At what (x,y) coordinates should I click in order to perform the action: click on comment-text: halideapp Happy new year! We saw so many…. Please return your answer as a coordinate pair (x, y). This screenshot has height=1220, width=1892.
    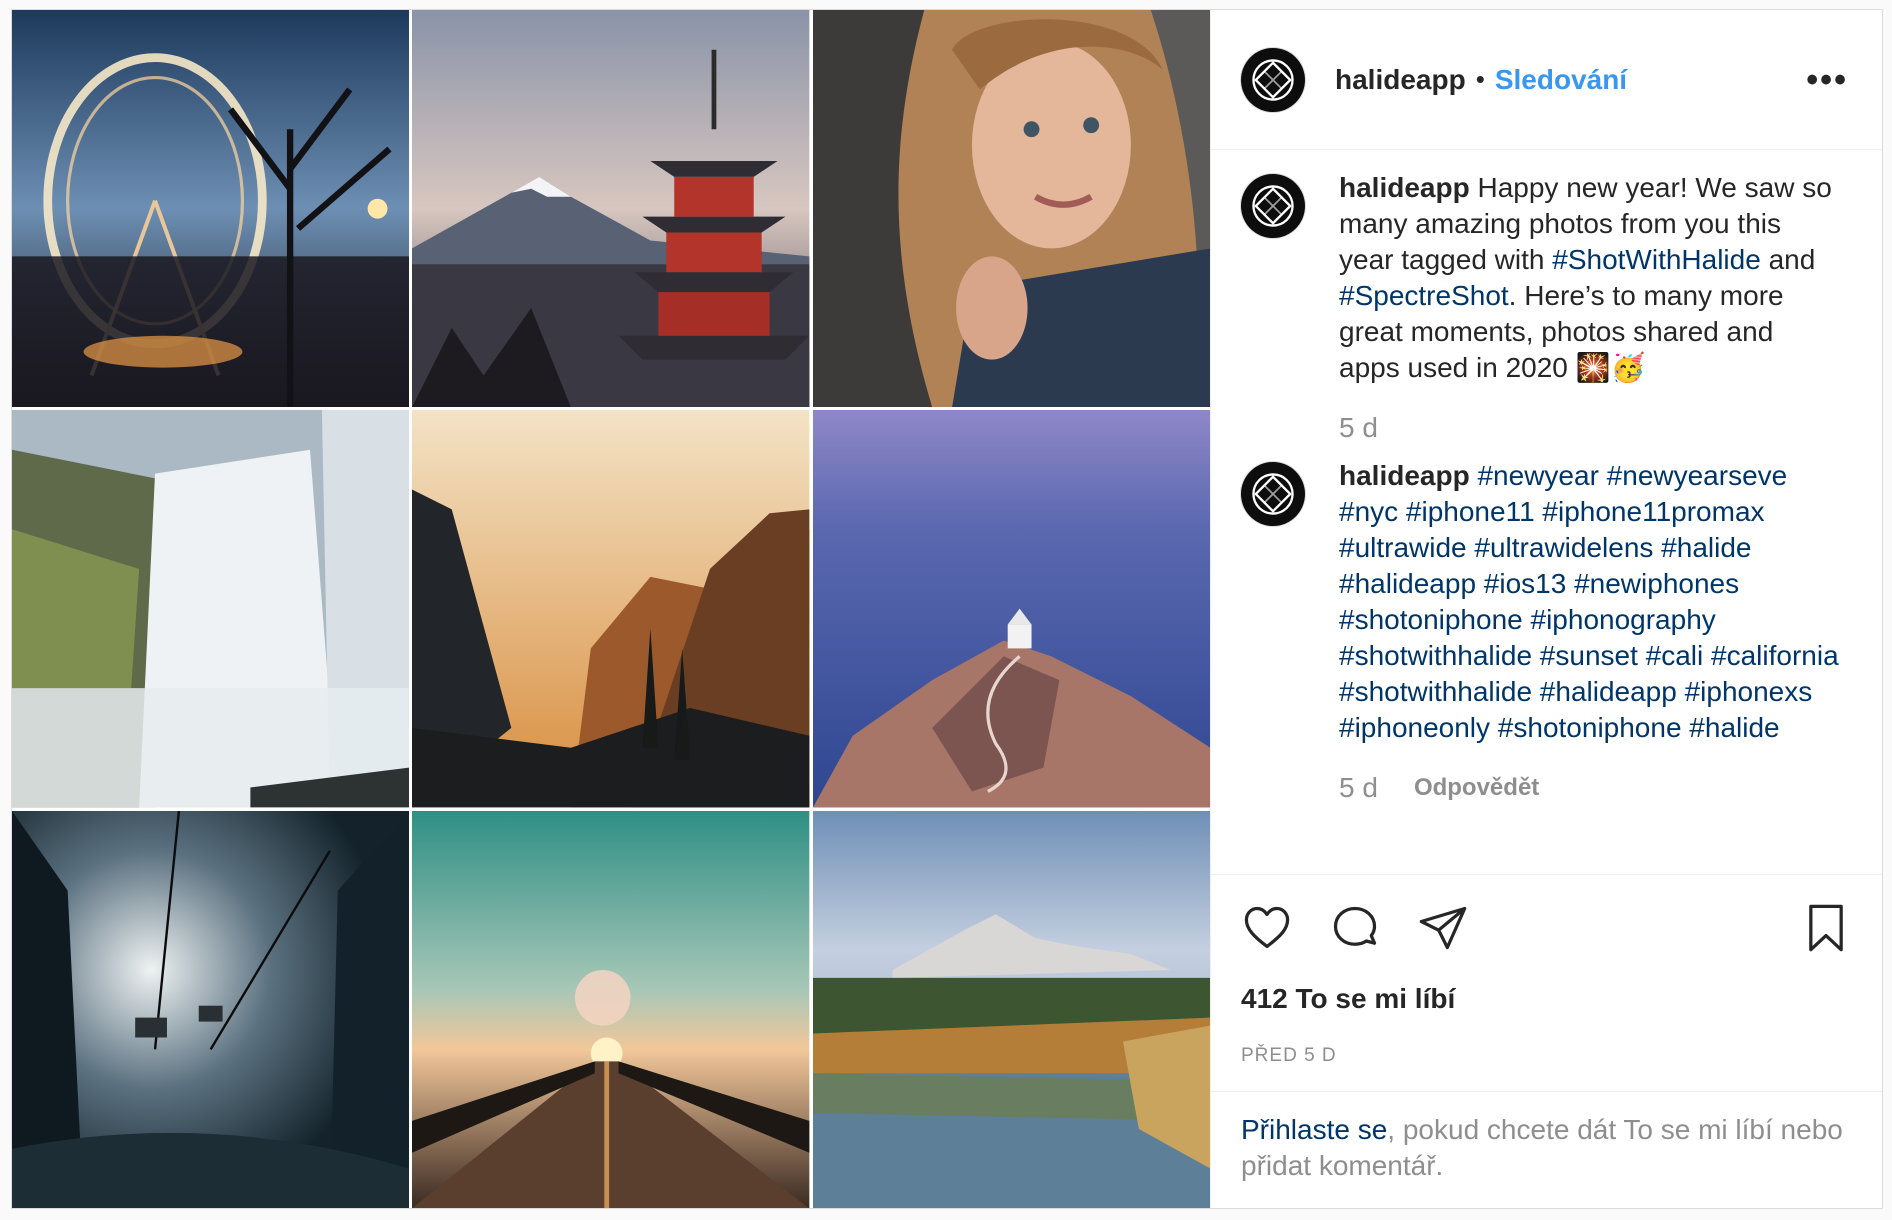
    Looking at the image, I should click on (1589, 278).